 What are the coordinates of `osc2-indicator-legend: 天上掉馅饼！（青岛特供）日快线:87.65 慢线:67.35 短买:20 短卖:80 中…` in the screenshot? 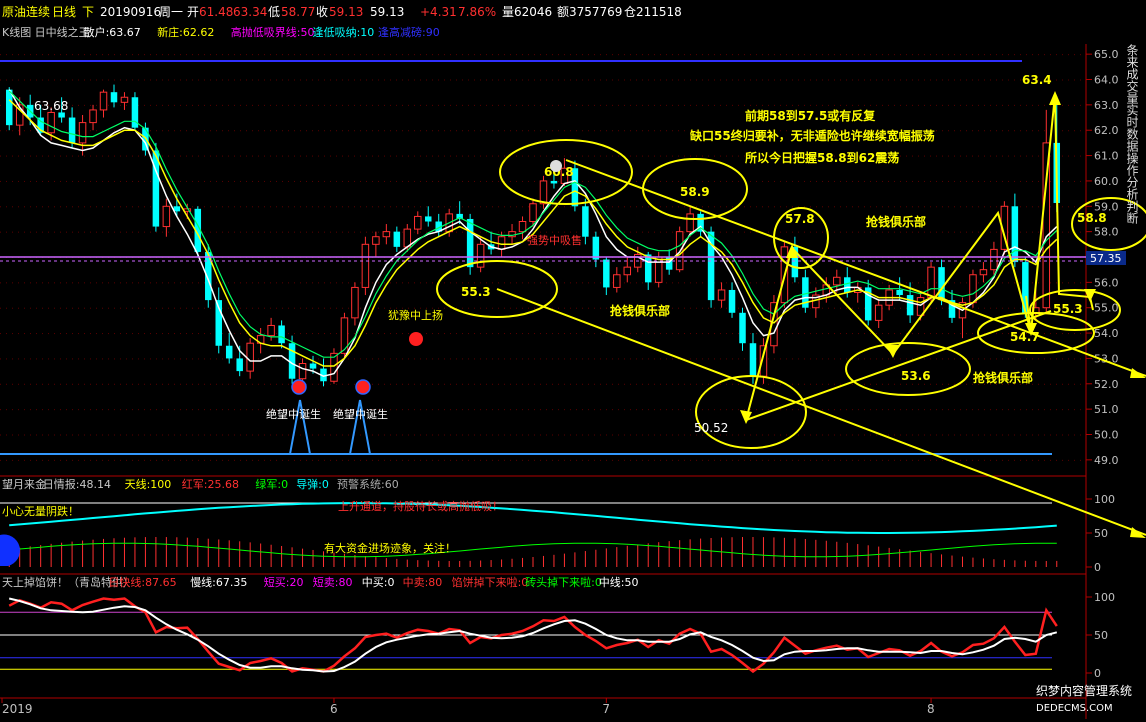 It's located at (320, 582).